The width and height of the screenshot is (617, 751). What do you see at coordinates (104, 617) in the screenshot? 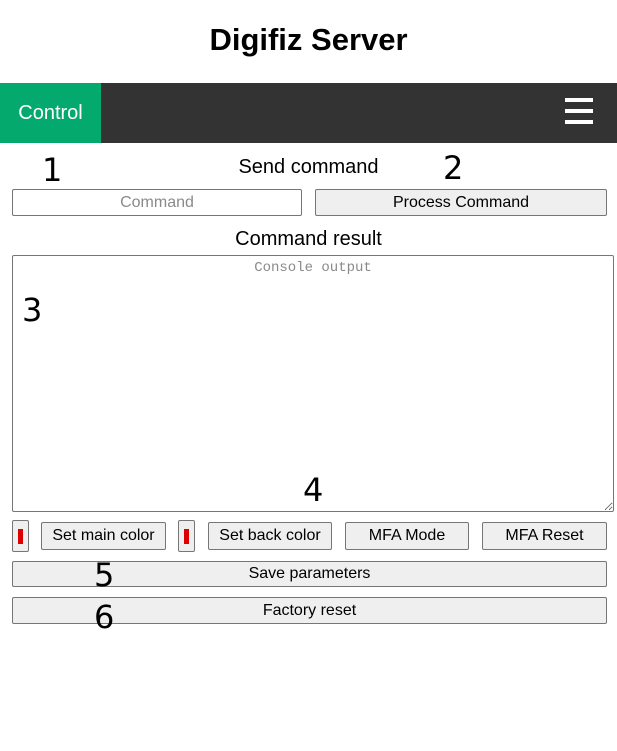
I see `annotation-marker-6: 6` at bounding box center [104, 617].